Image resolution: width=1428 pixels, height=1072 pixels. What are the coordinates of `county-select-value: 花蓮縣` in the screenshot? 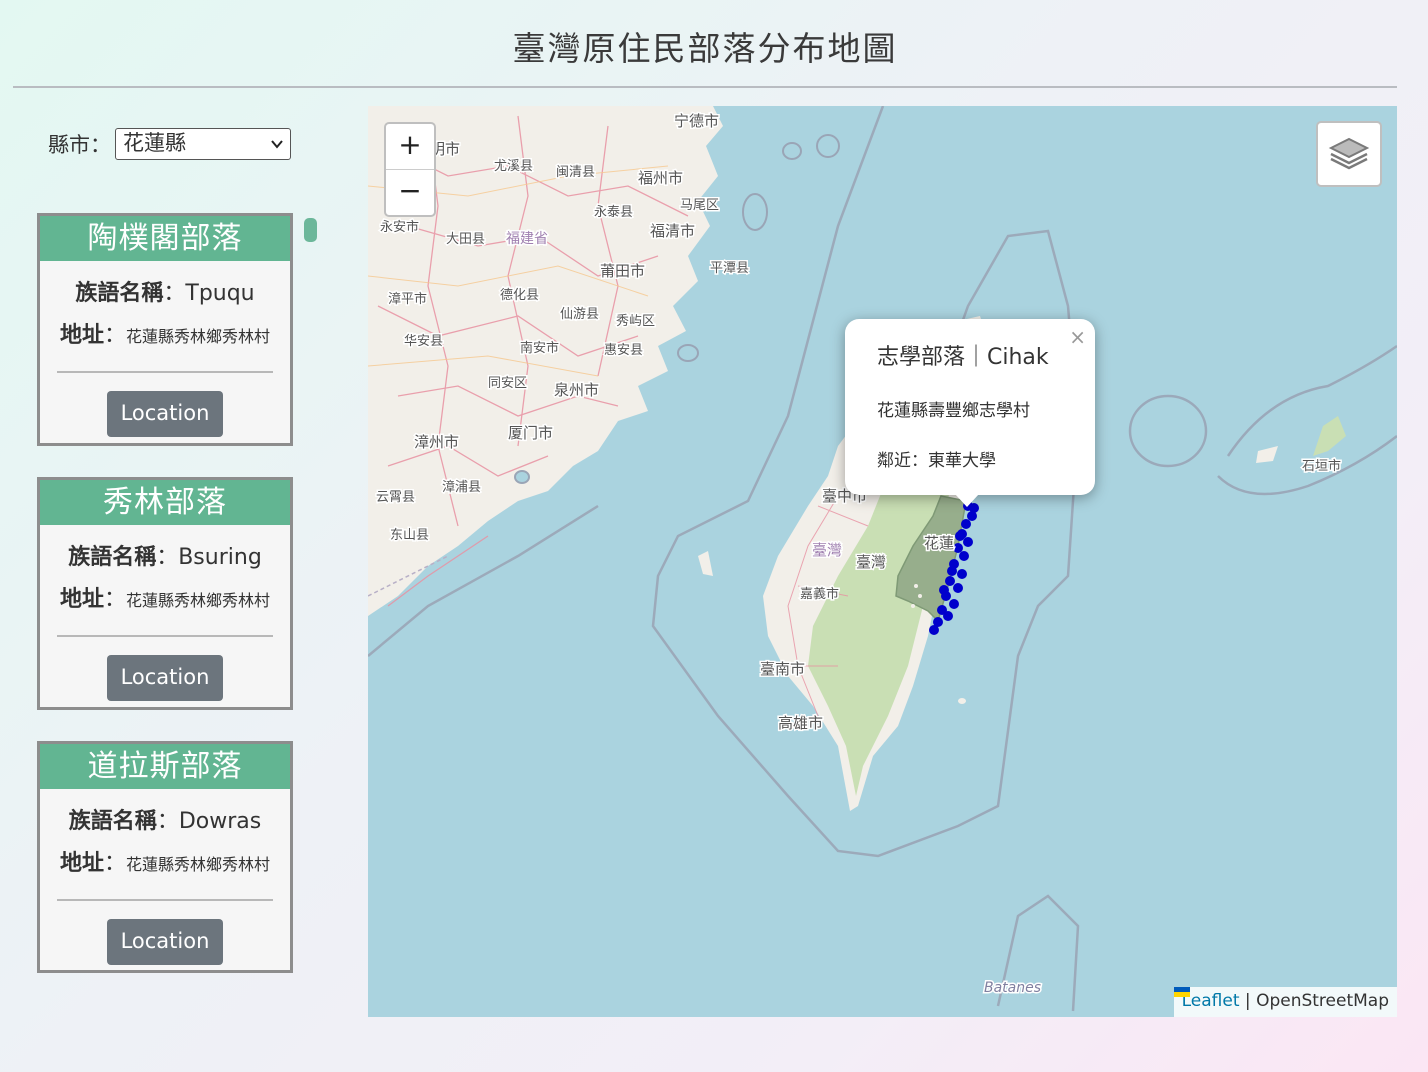 It's located at (154, 143).